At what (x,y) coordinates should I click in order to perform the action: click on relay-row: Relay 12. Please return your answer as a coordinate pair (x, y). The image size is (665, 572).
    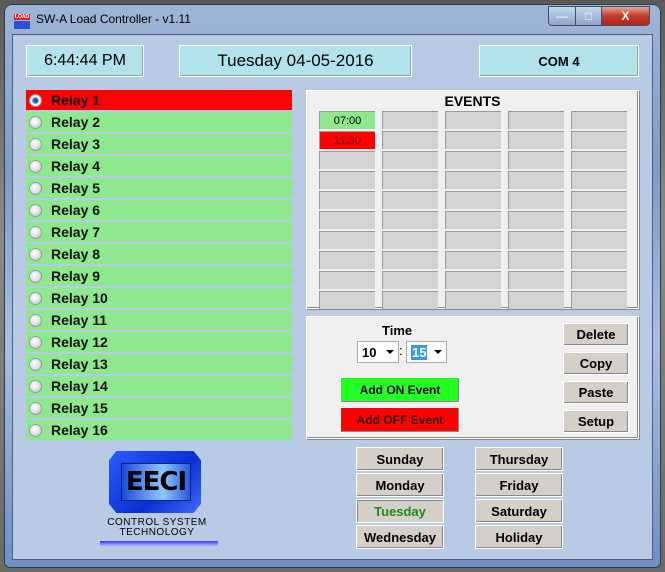
    Looking at the image, I should click on (159, 342).